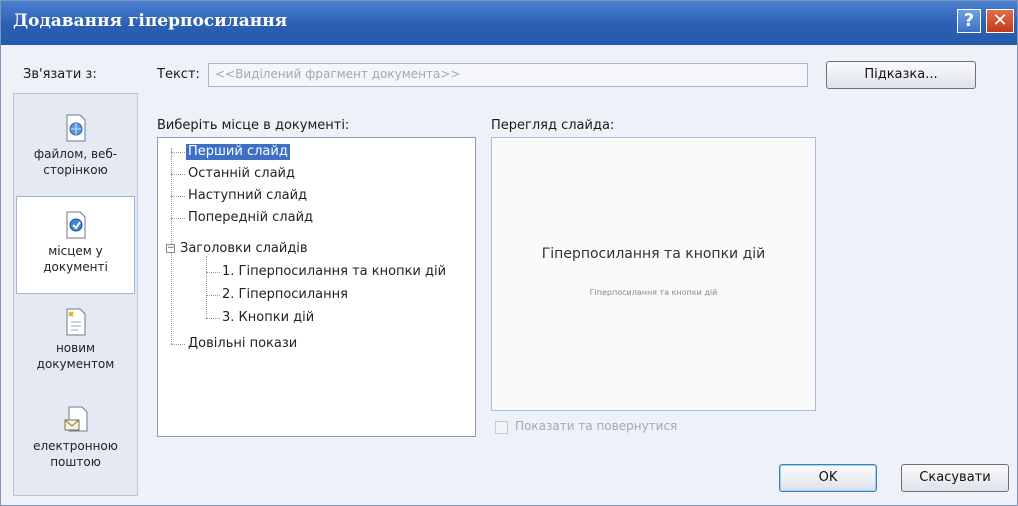  Describe the element at coordinates (238, 152) in the screenshot. I see `tree-item-first-slide: Перший слайд` at that location.